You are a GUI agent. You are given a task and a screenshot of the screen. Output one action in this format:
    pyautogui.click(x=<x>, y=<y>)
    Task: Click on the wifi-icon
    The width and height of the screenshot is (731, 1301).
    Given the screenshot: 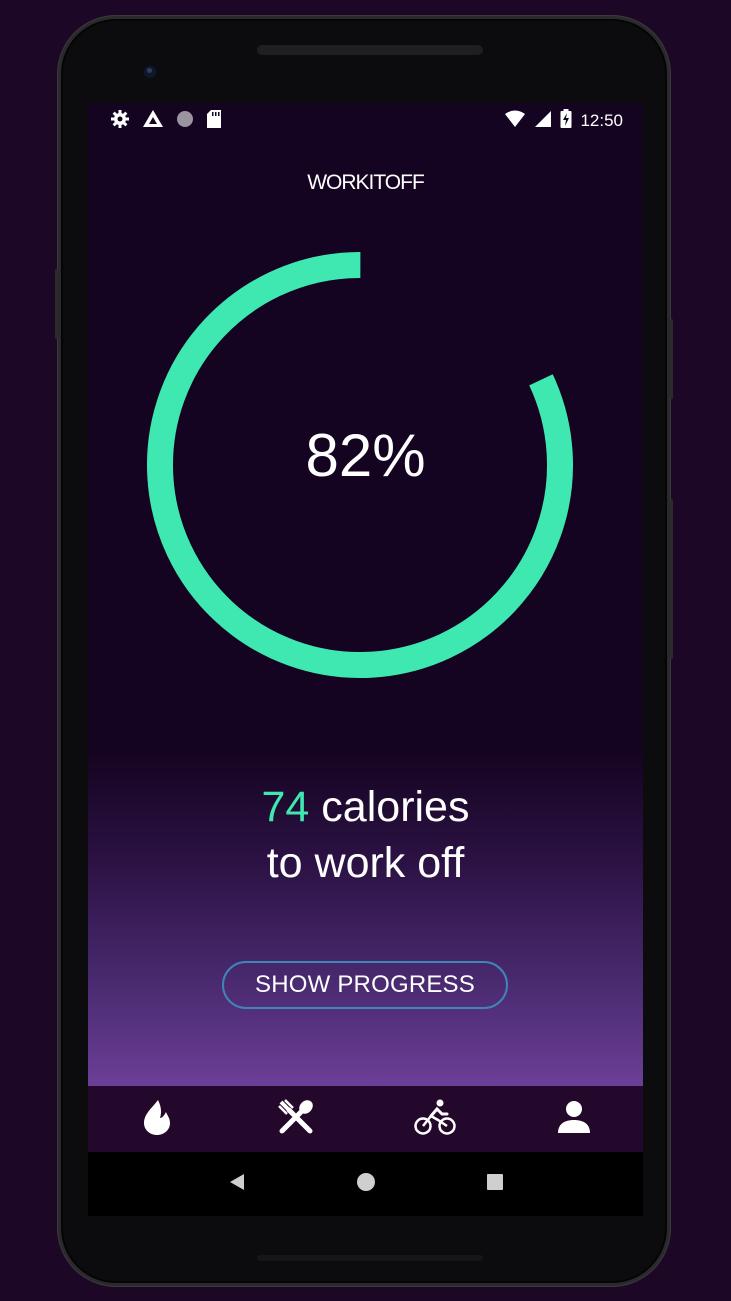 What is the action you would take?
    pyautogui.click(x=515, y=121)
    